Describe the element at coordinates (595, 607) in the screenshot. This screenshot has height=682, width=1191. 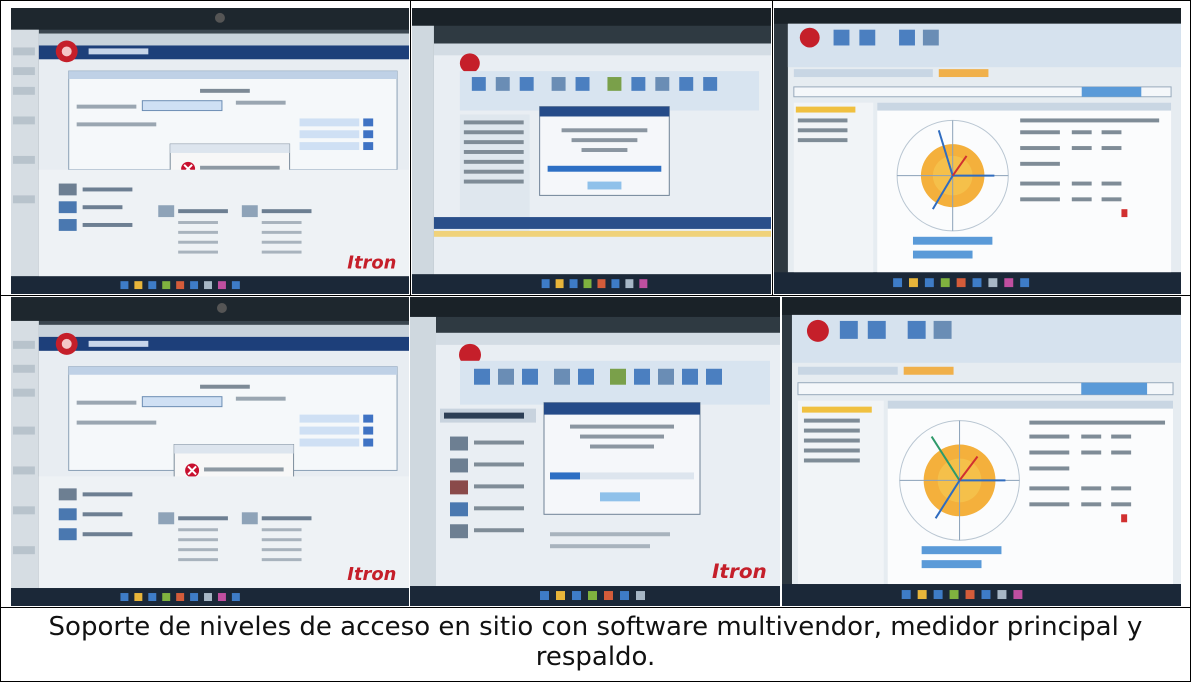
I see `caption-divider` at that location.